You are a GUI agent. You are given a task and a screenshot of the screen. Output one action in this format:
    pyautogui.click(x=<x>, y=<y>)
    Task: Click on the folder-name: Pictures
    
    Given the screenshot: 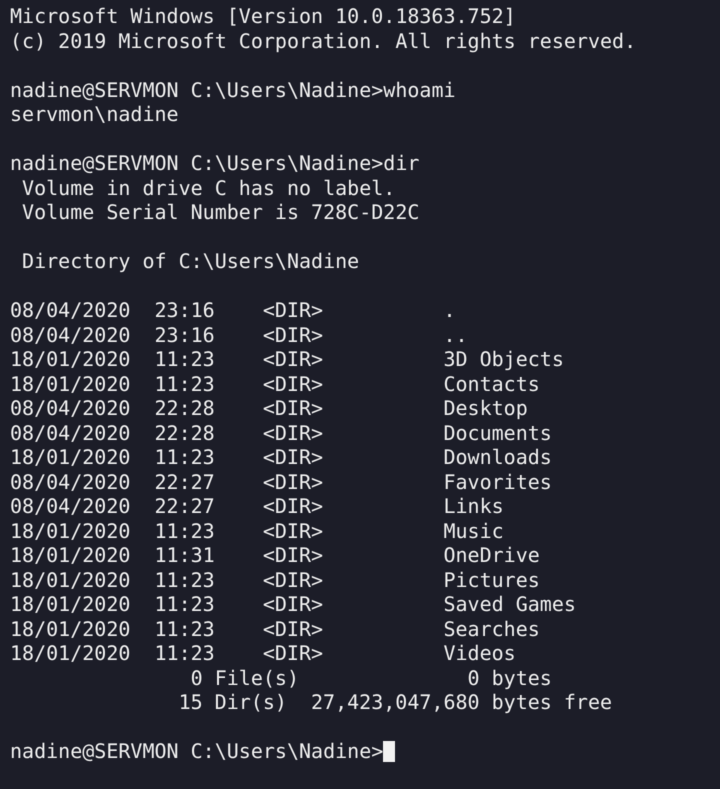 What is the action you would take?
    pyautogui.click(x=491, y=580)
    